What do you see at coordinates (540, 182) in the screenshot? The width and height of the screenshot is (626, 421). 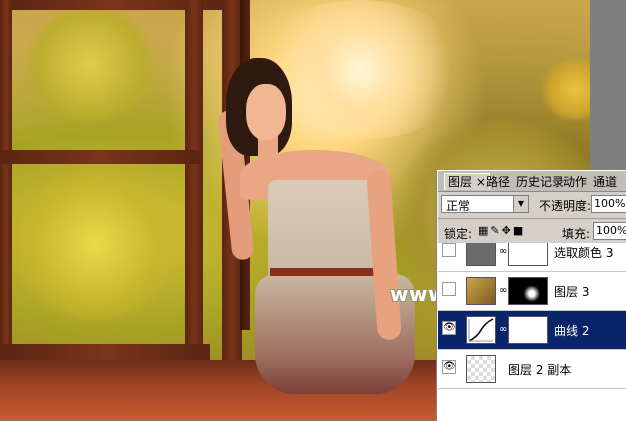 I see `tab-history: 历史记录` at bounding box center [540, 182].